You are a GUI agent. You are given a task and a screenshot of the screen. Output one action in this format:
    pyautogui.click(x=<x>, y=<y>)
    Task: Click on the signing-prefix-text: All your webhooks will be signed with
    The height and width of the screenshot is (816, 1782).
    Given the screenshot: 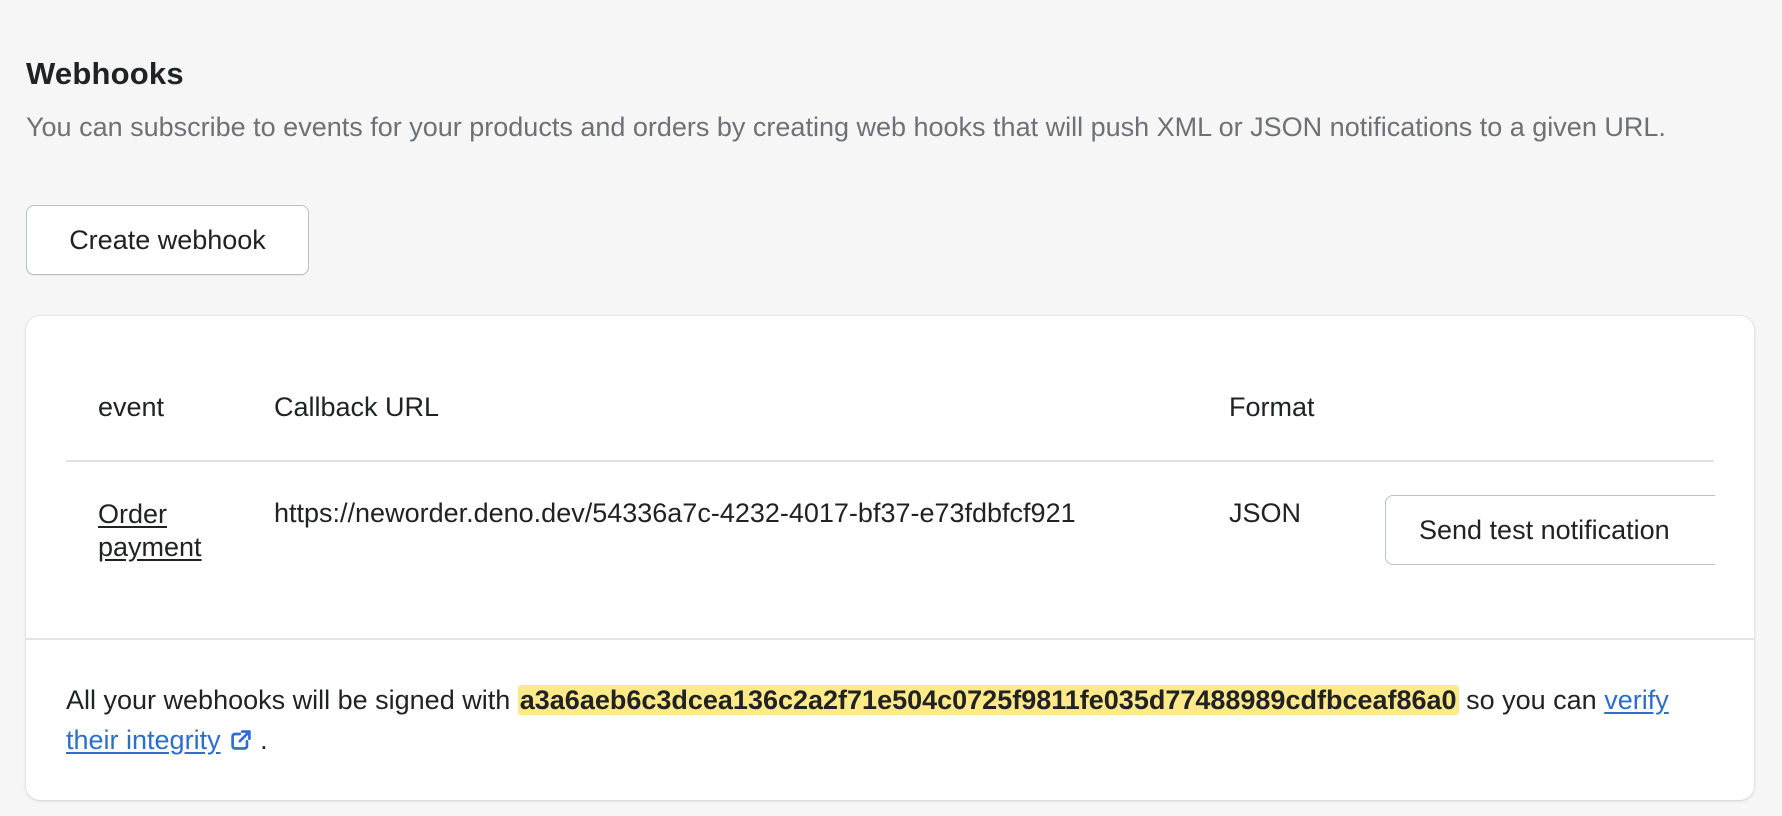 What is the action you would take?
    pyautogui.click(x=288, y=700)
    